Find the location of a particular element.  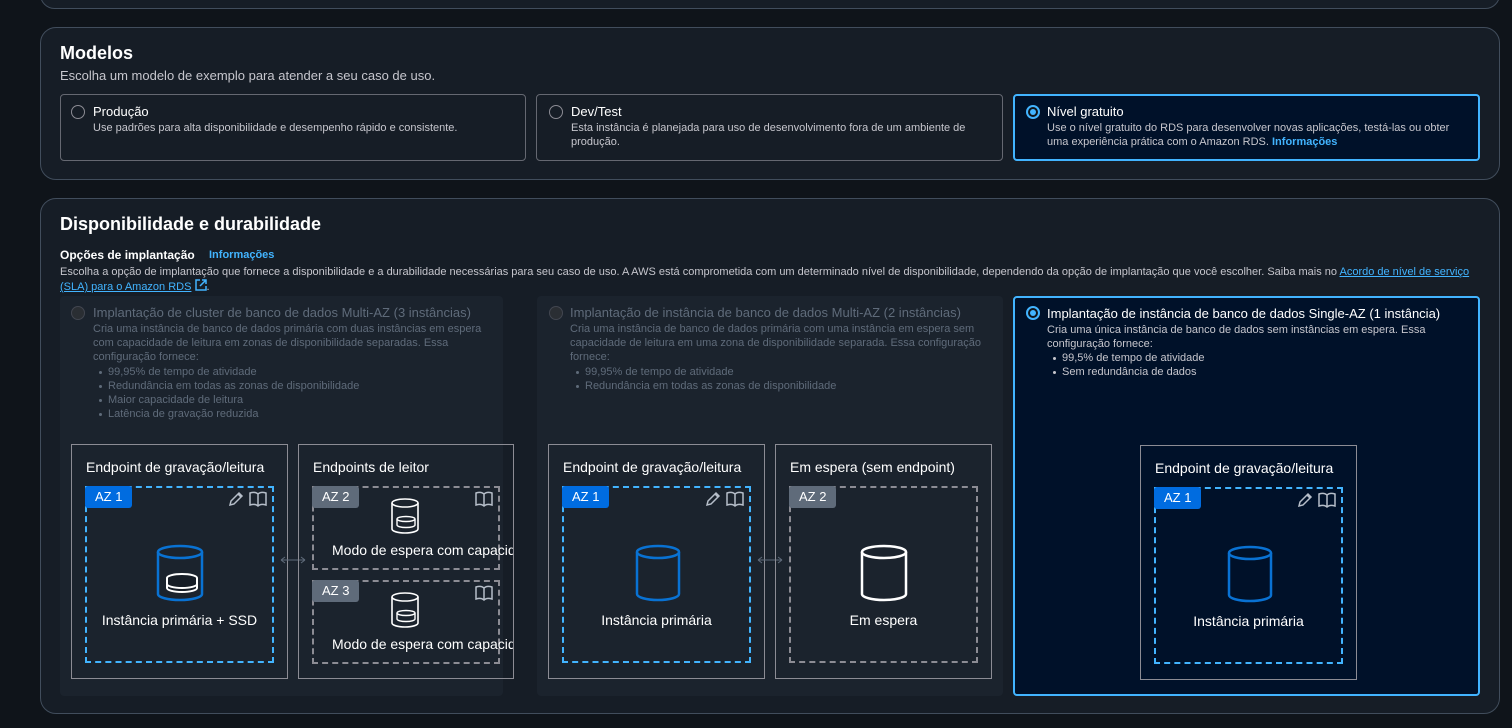

info-link: Informações is located at coordinates (1304, 142).